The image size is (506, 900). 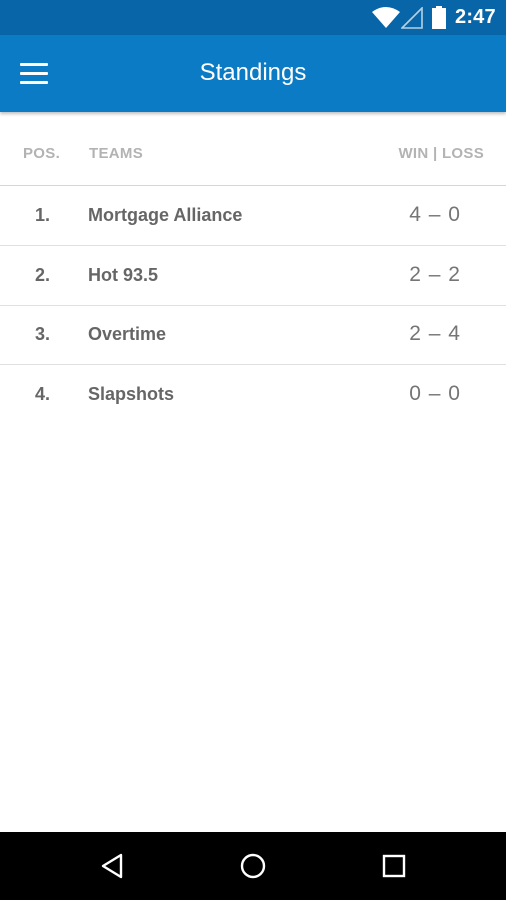 I want to click on column-header-pos: POS., so click(x=42, y=153).